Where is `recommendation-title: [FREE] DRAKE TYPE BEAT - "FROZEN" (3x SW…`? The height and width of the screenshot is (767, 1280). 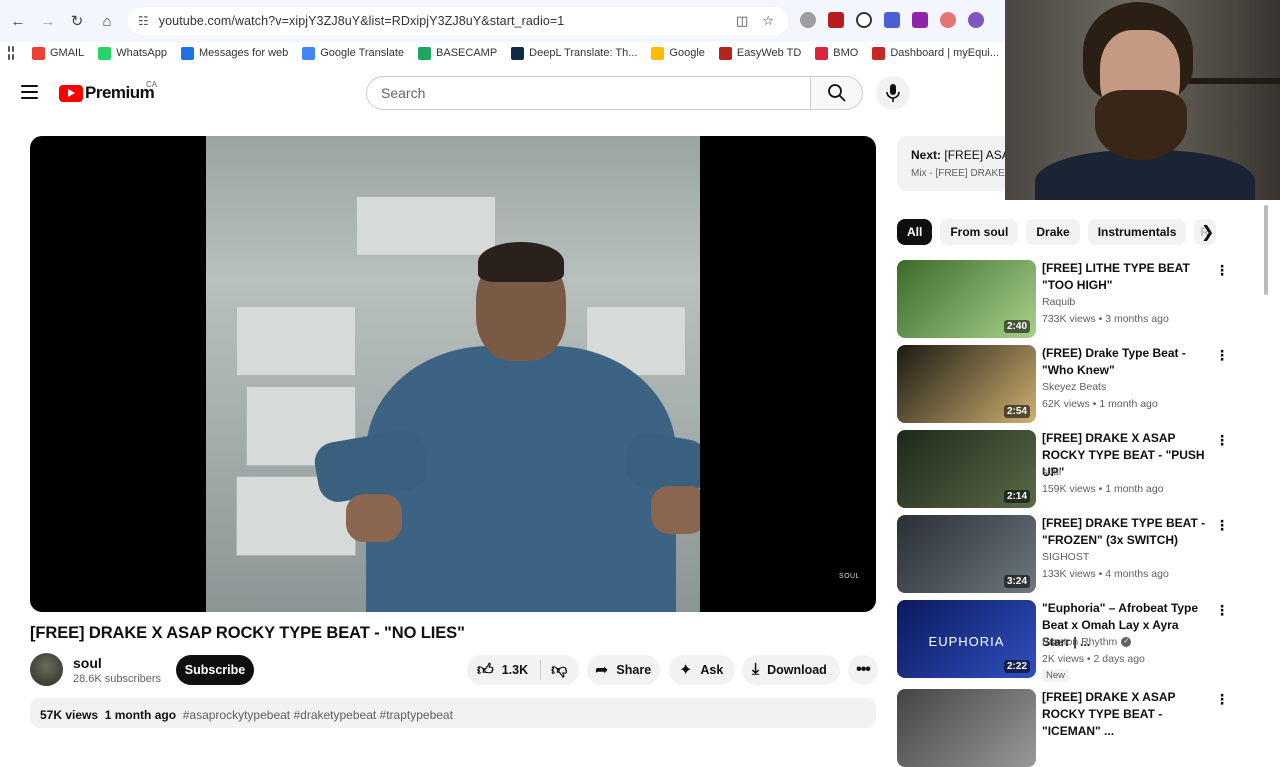 recommendation-title: [FREE] DRAKE TYPE BEAT - "FROZEN" (3x SW… is located at coordinates (1124, 532).